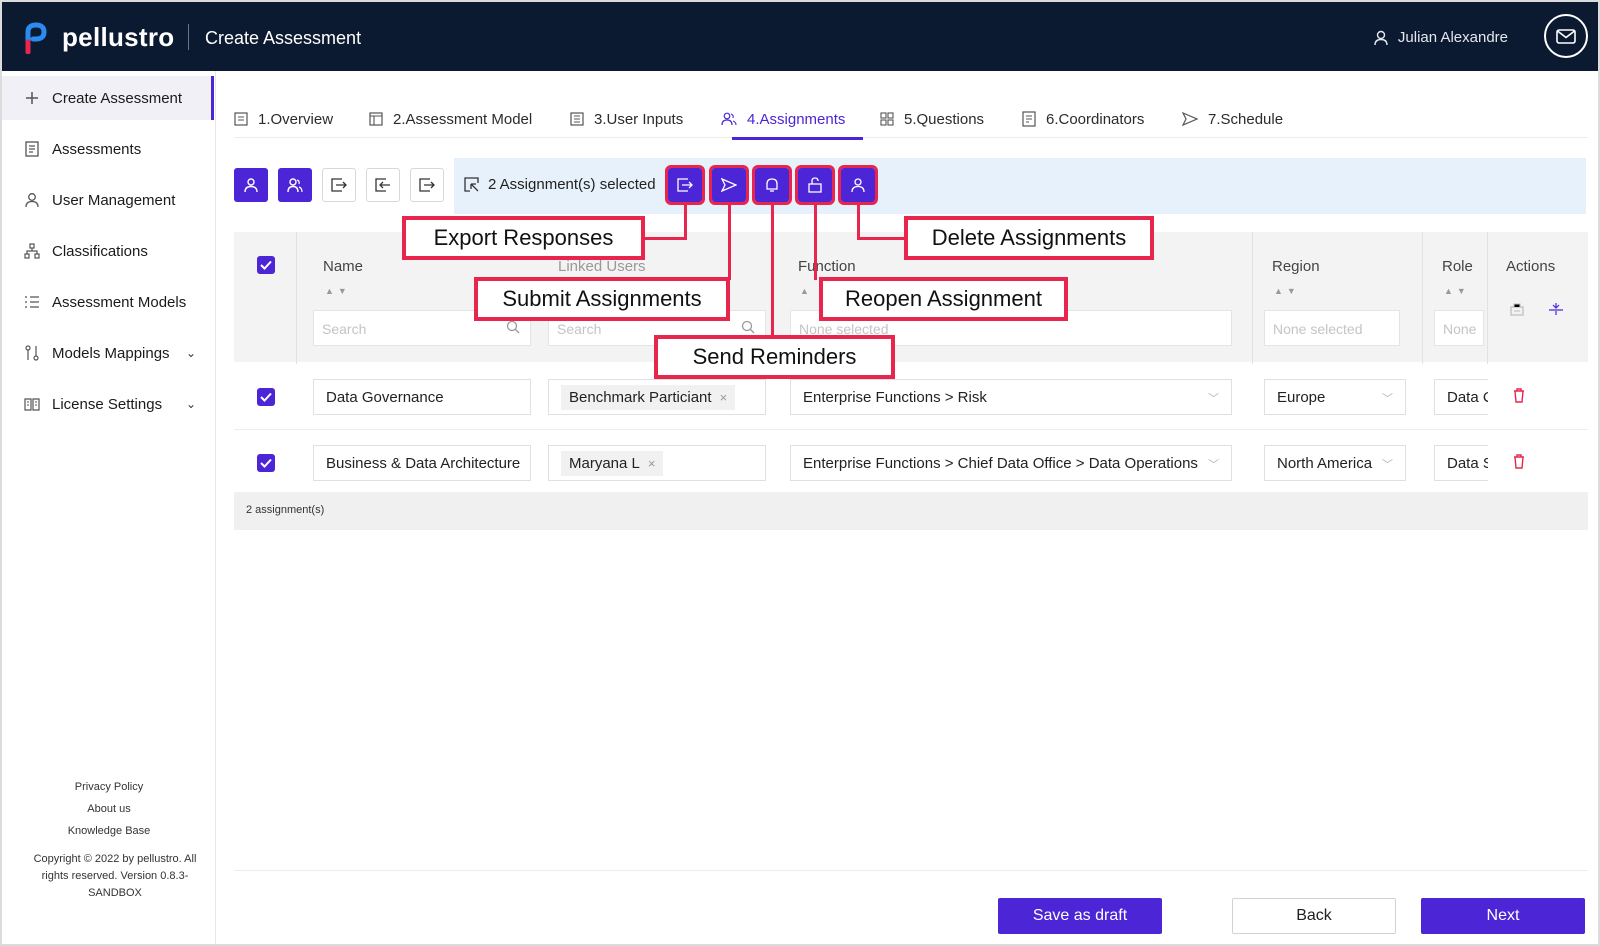 This screenshot has height=946, width=1600. I want to click on region-filter-select: None selected, so click(1332, 328).